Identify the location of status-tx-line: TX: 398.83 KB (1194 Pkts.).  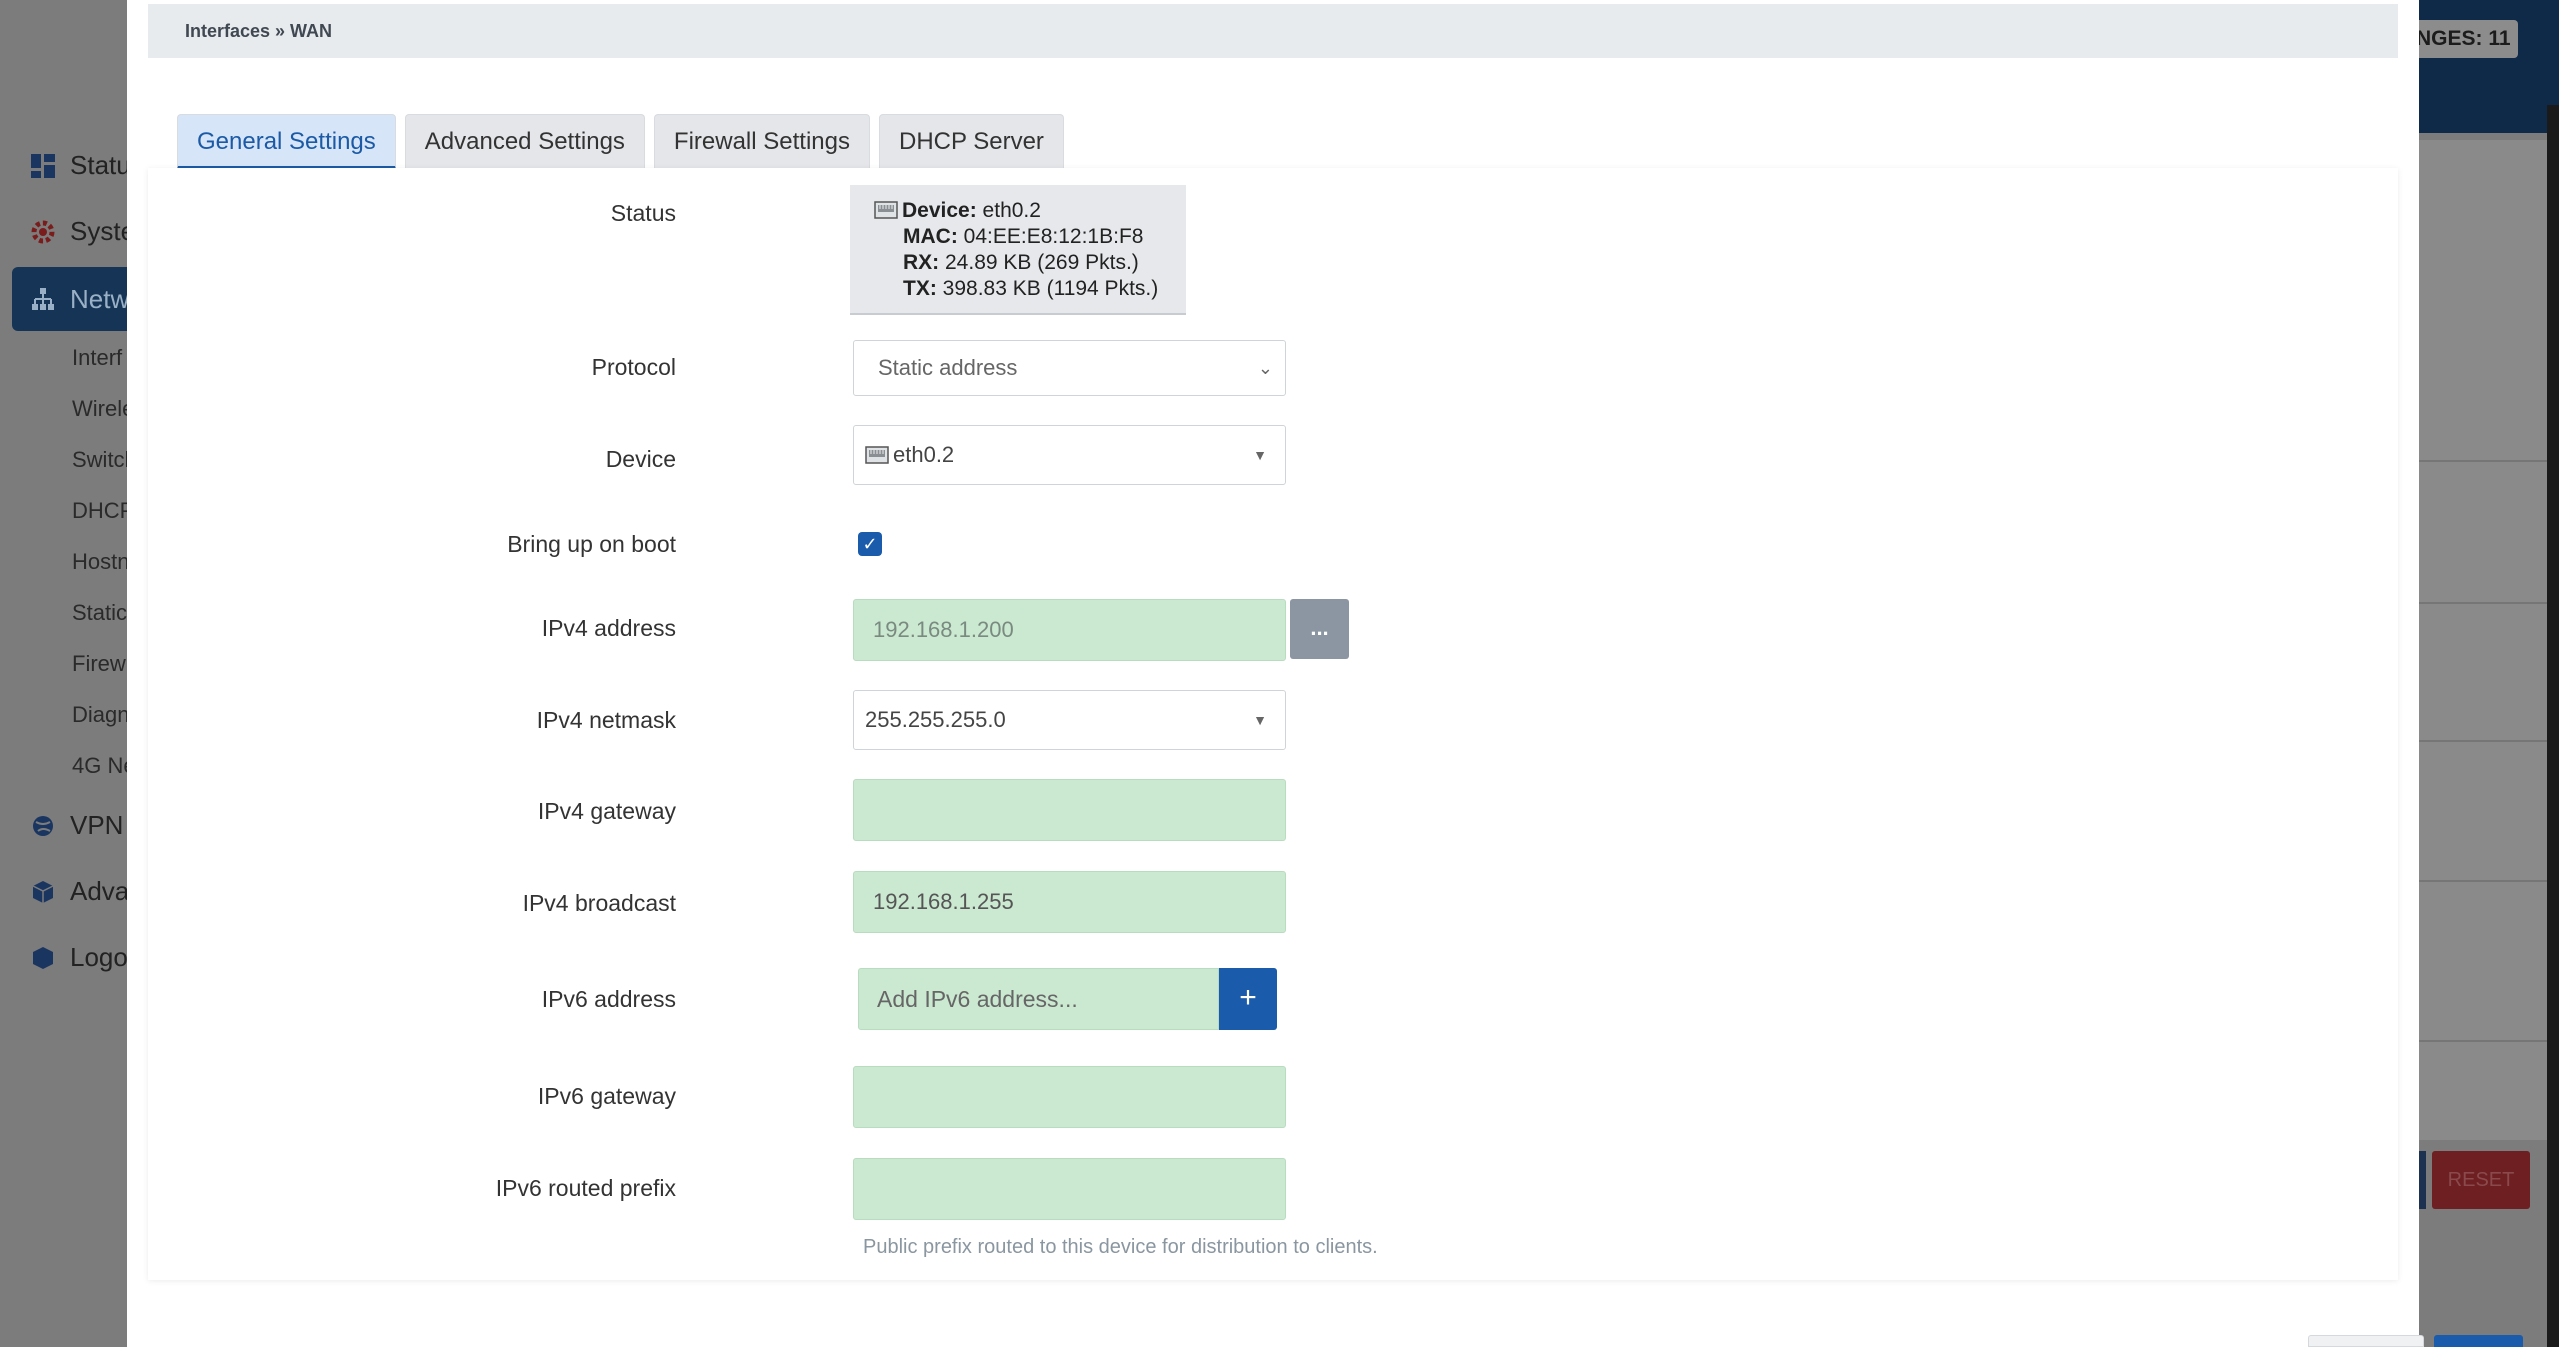
(1031, 288).